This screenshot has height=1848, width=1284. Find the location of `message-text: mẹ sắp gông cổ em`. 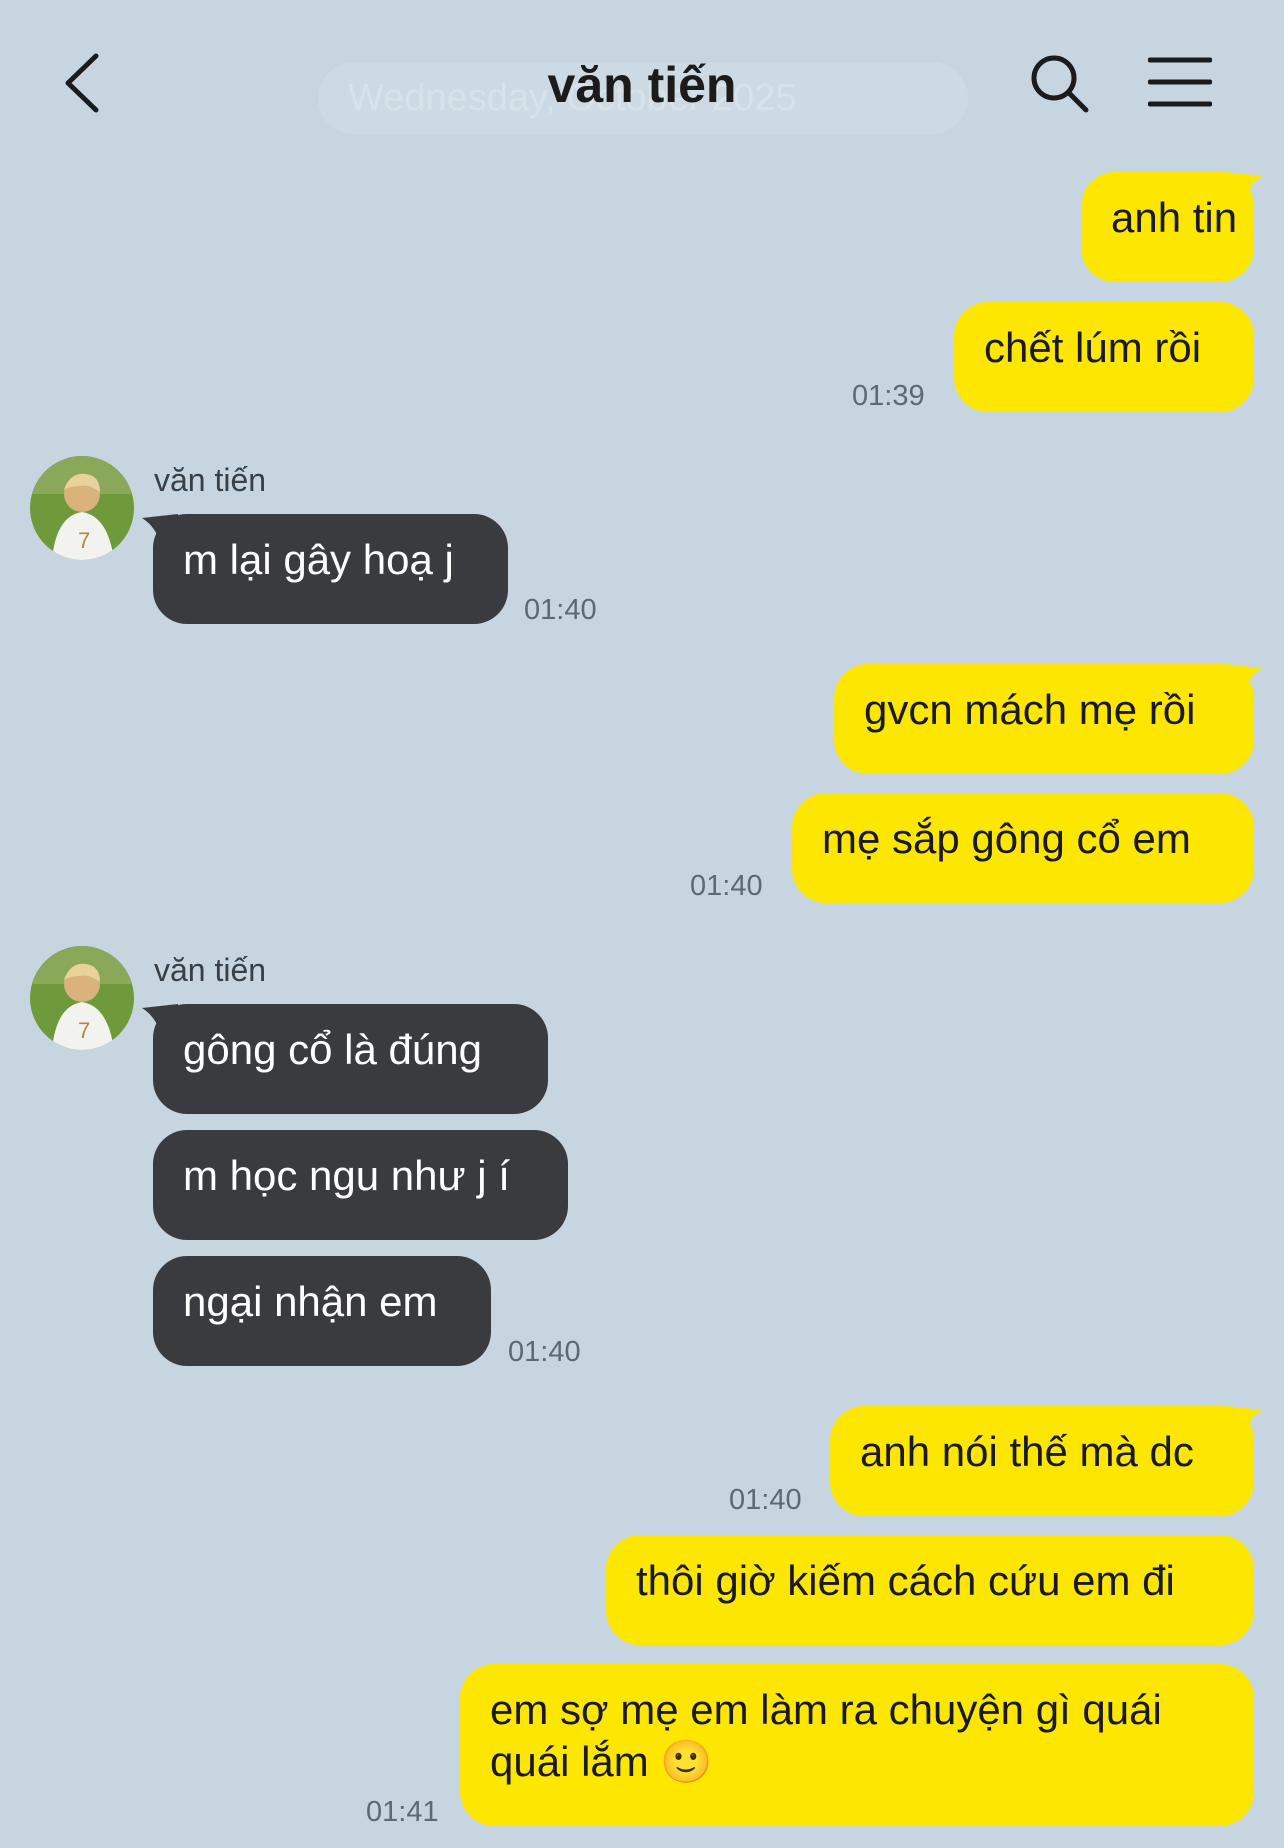

message-text: mẹ sắp gông cổ em is located at coordinates (1006, 838).